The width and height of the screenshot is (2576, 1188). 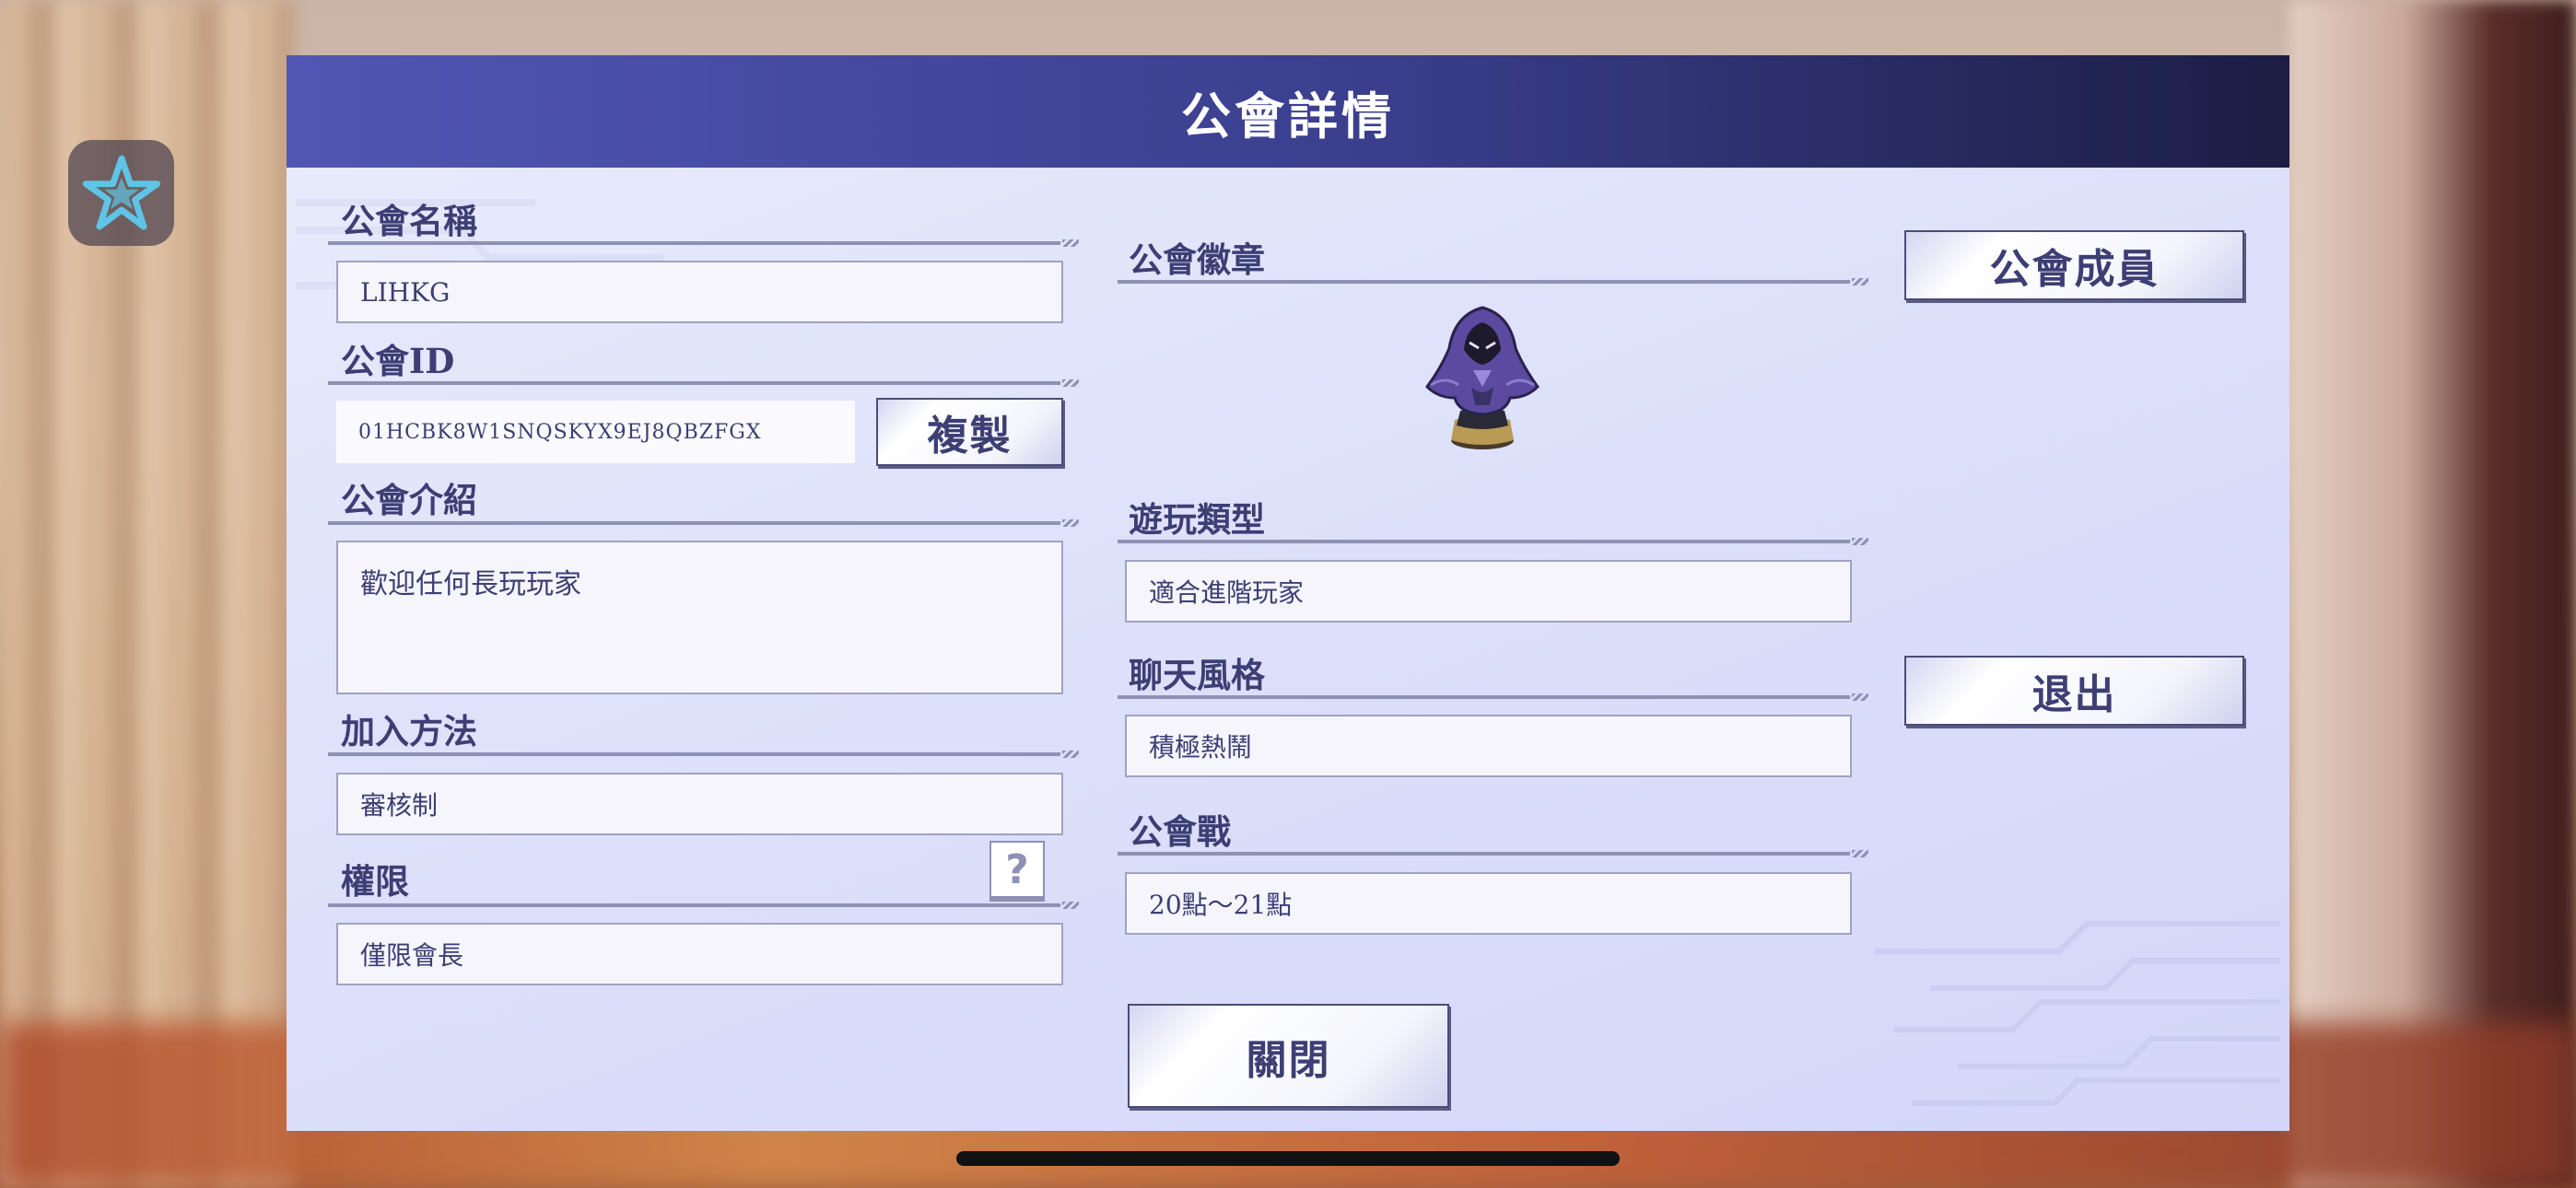 What do you see at coordinates (1488, 746) in the screenshot?
I see `chat-style-field: 積極熱鬧` at bounding box center [1488, 746].